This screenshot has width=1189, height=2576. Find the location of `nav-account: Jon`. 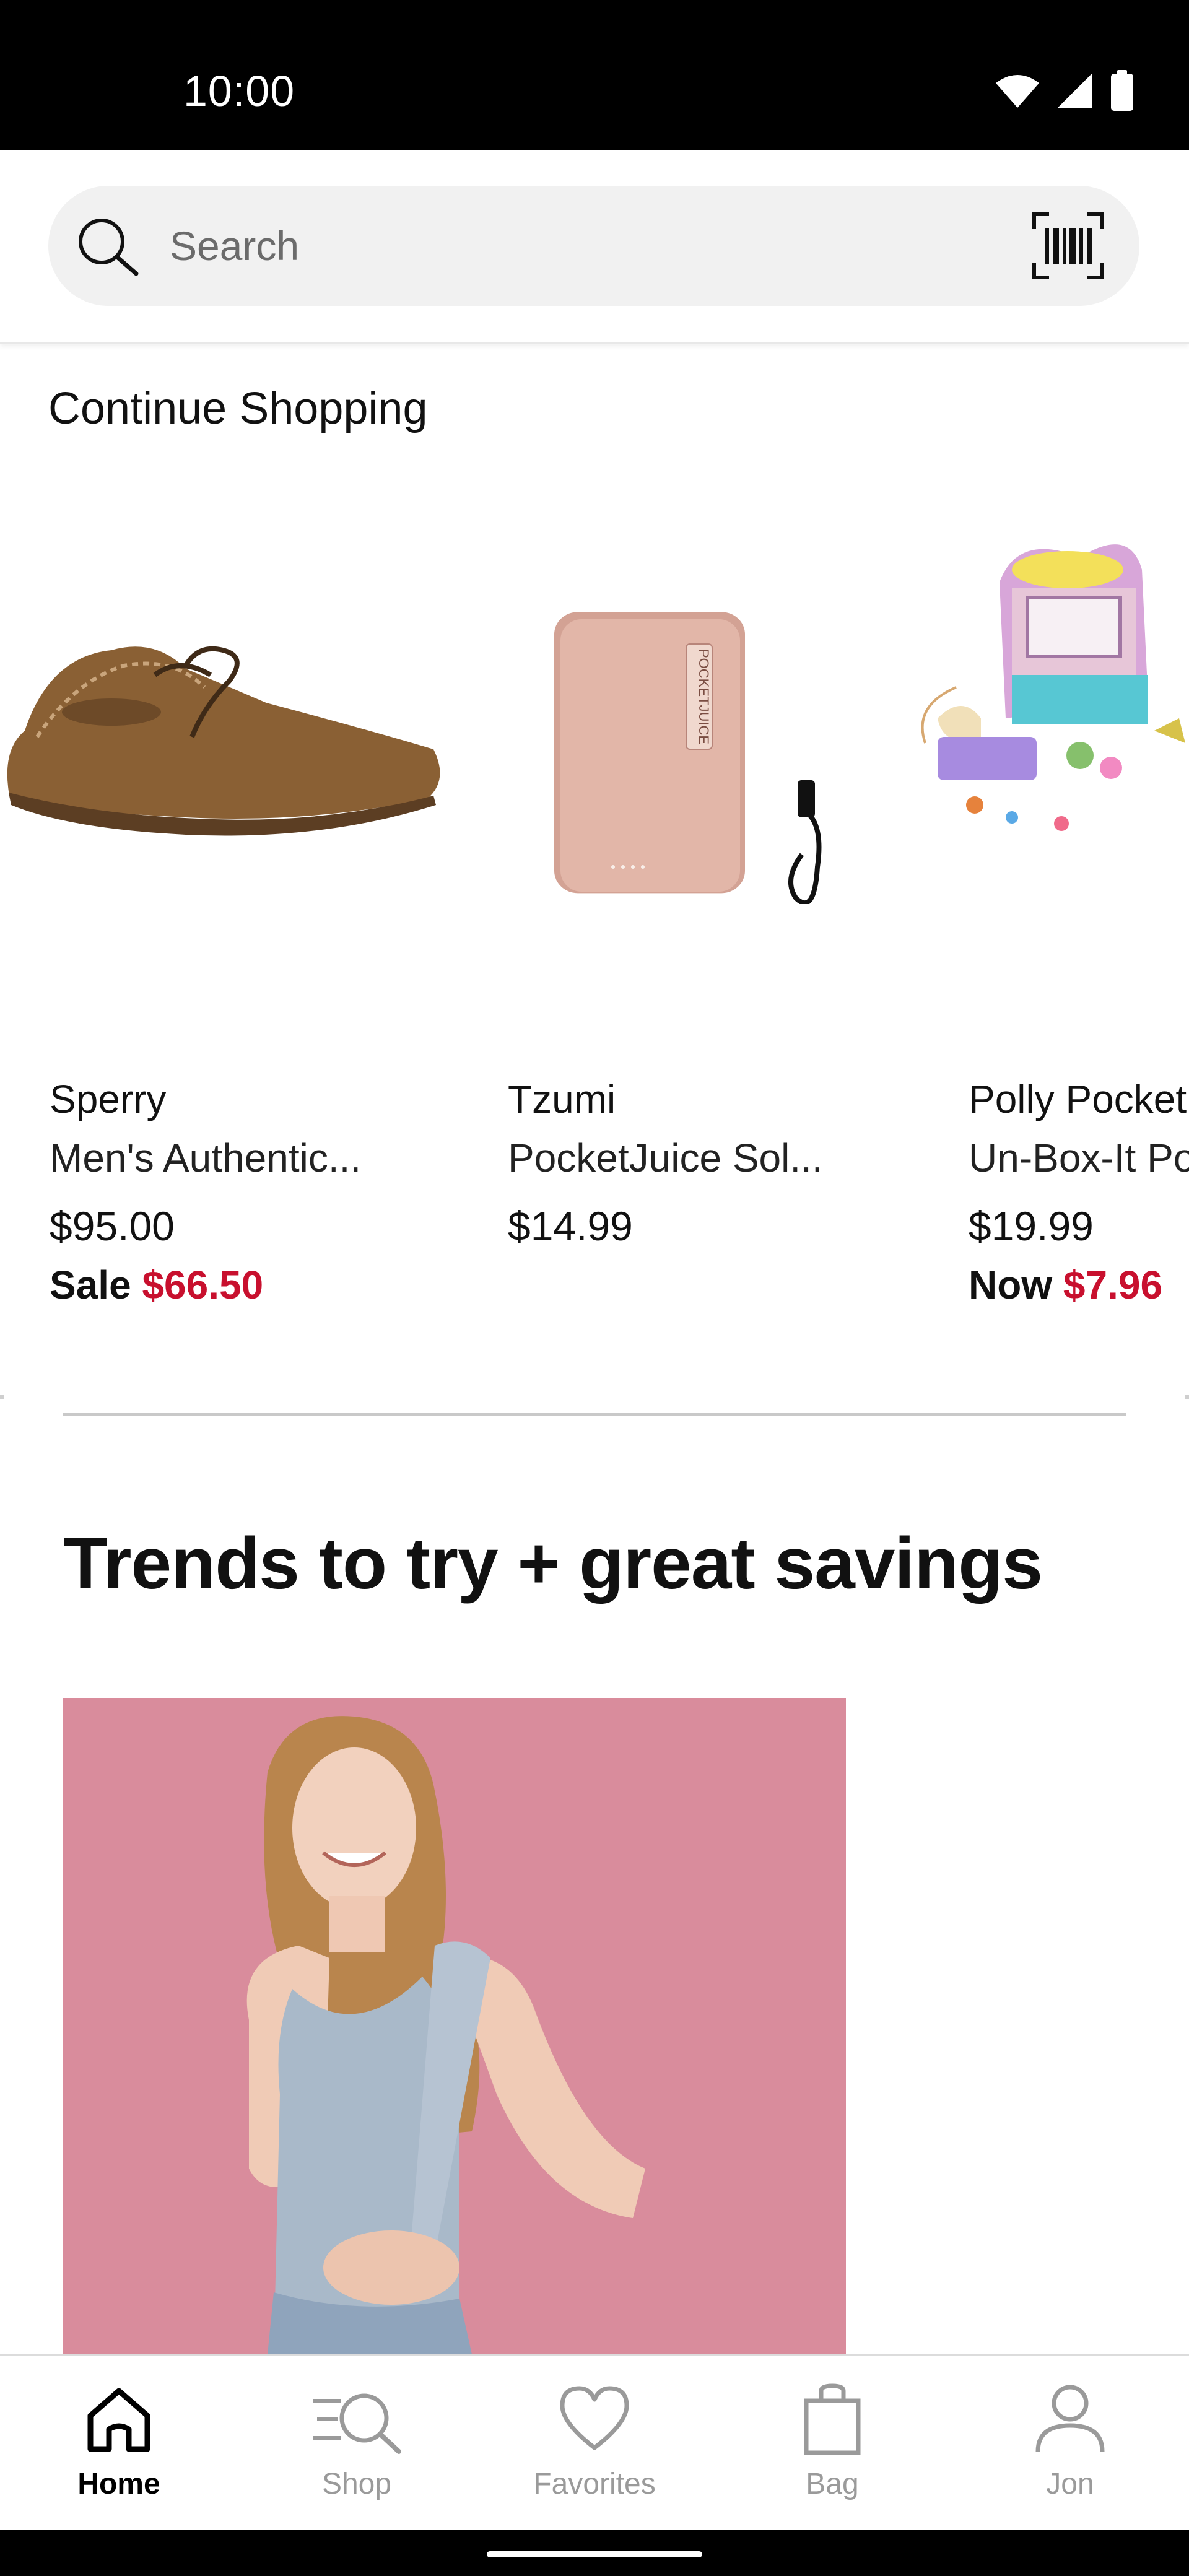

nav-account: Jon is located at coordinates (1070, 2444).